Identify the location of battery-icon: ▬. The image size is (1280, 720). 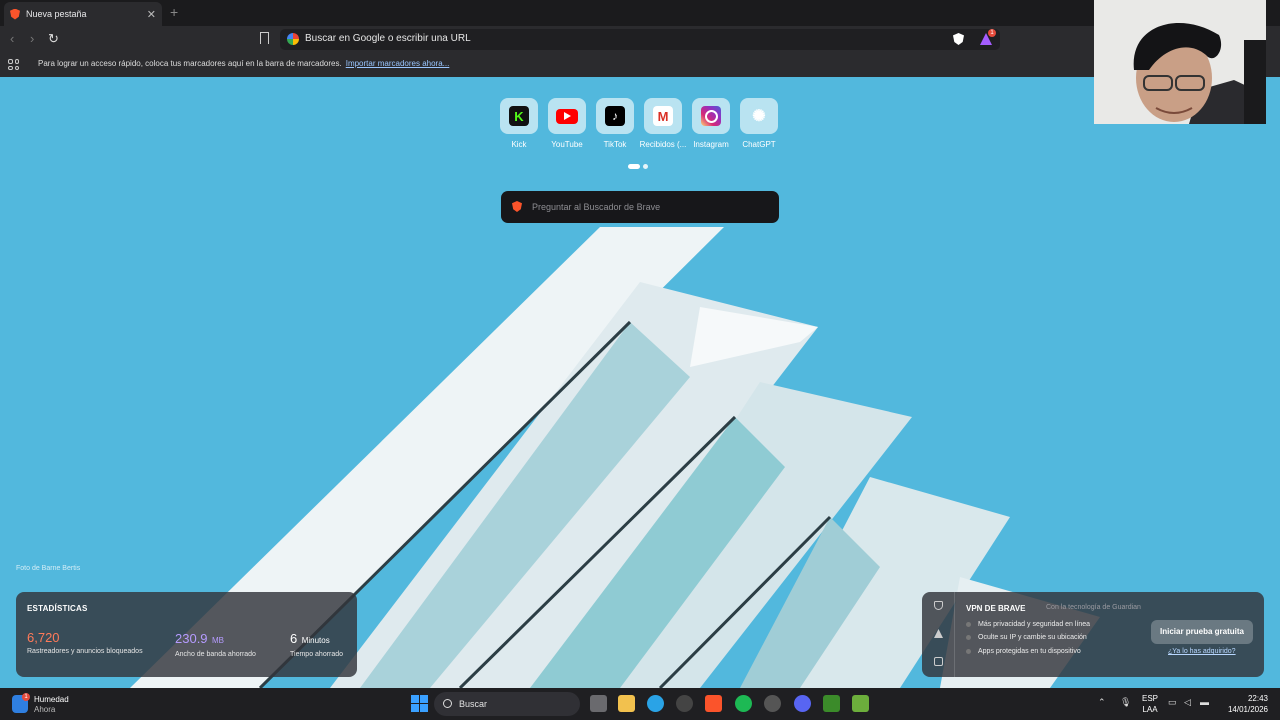
(1204, 702).